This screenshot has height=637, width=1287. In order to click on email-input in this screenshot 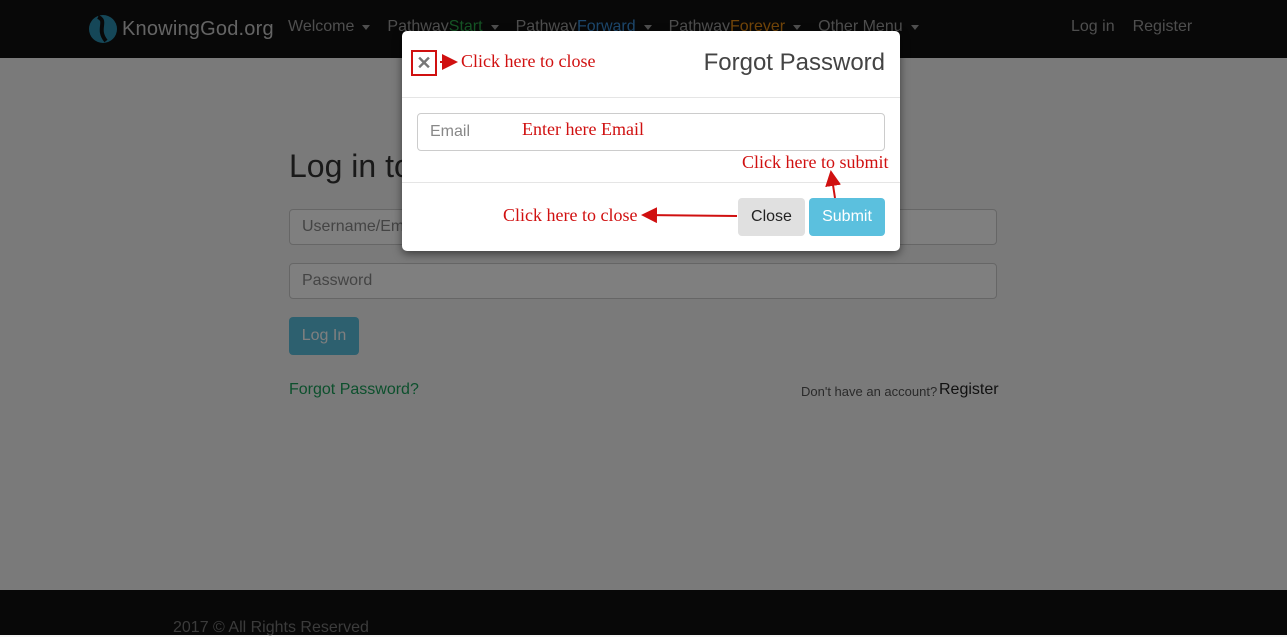, I will do `click(651, 132)`.